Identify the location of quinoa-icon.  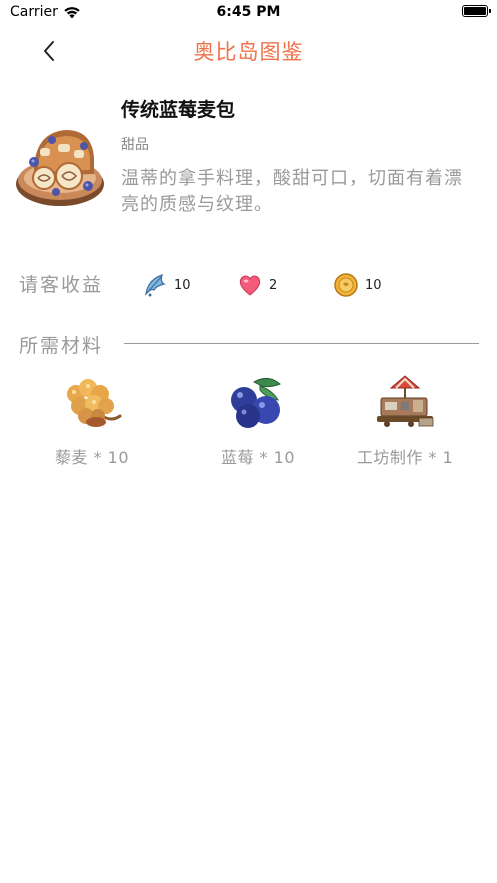
(94, 403).